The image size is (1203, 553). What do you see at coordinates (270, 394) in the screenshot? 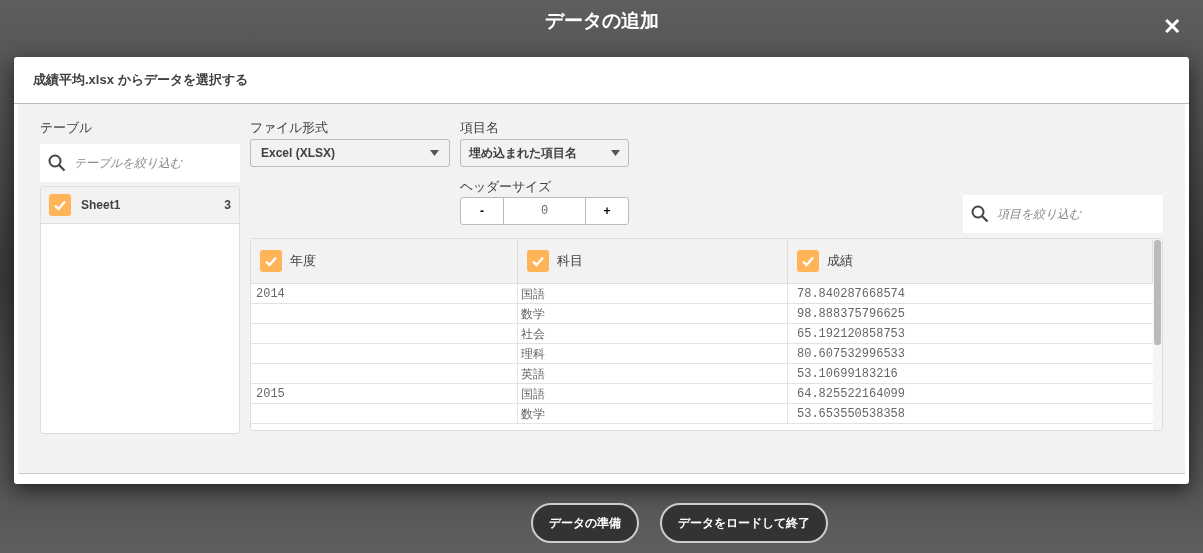
I see `table-cell-text: 2015` at bounding box center [270, 394].